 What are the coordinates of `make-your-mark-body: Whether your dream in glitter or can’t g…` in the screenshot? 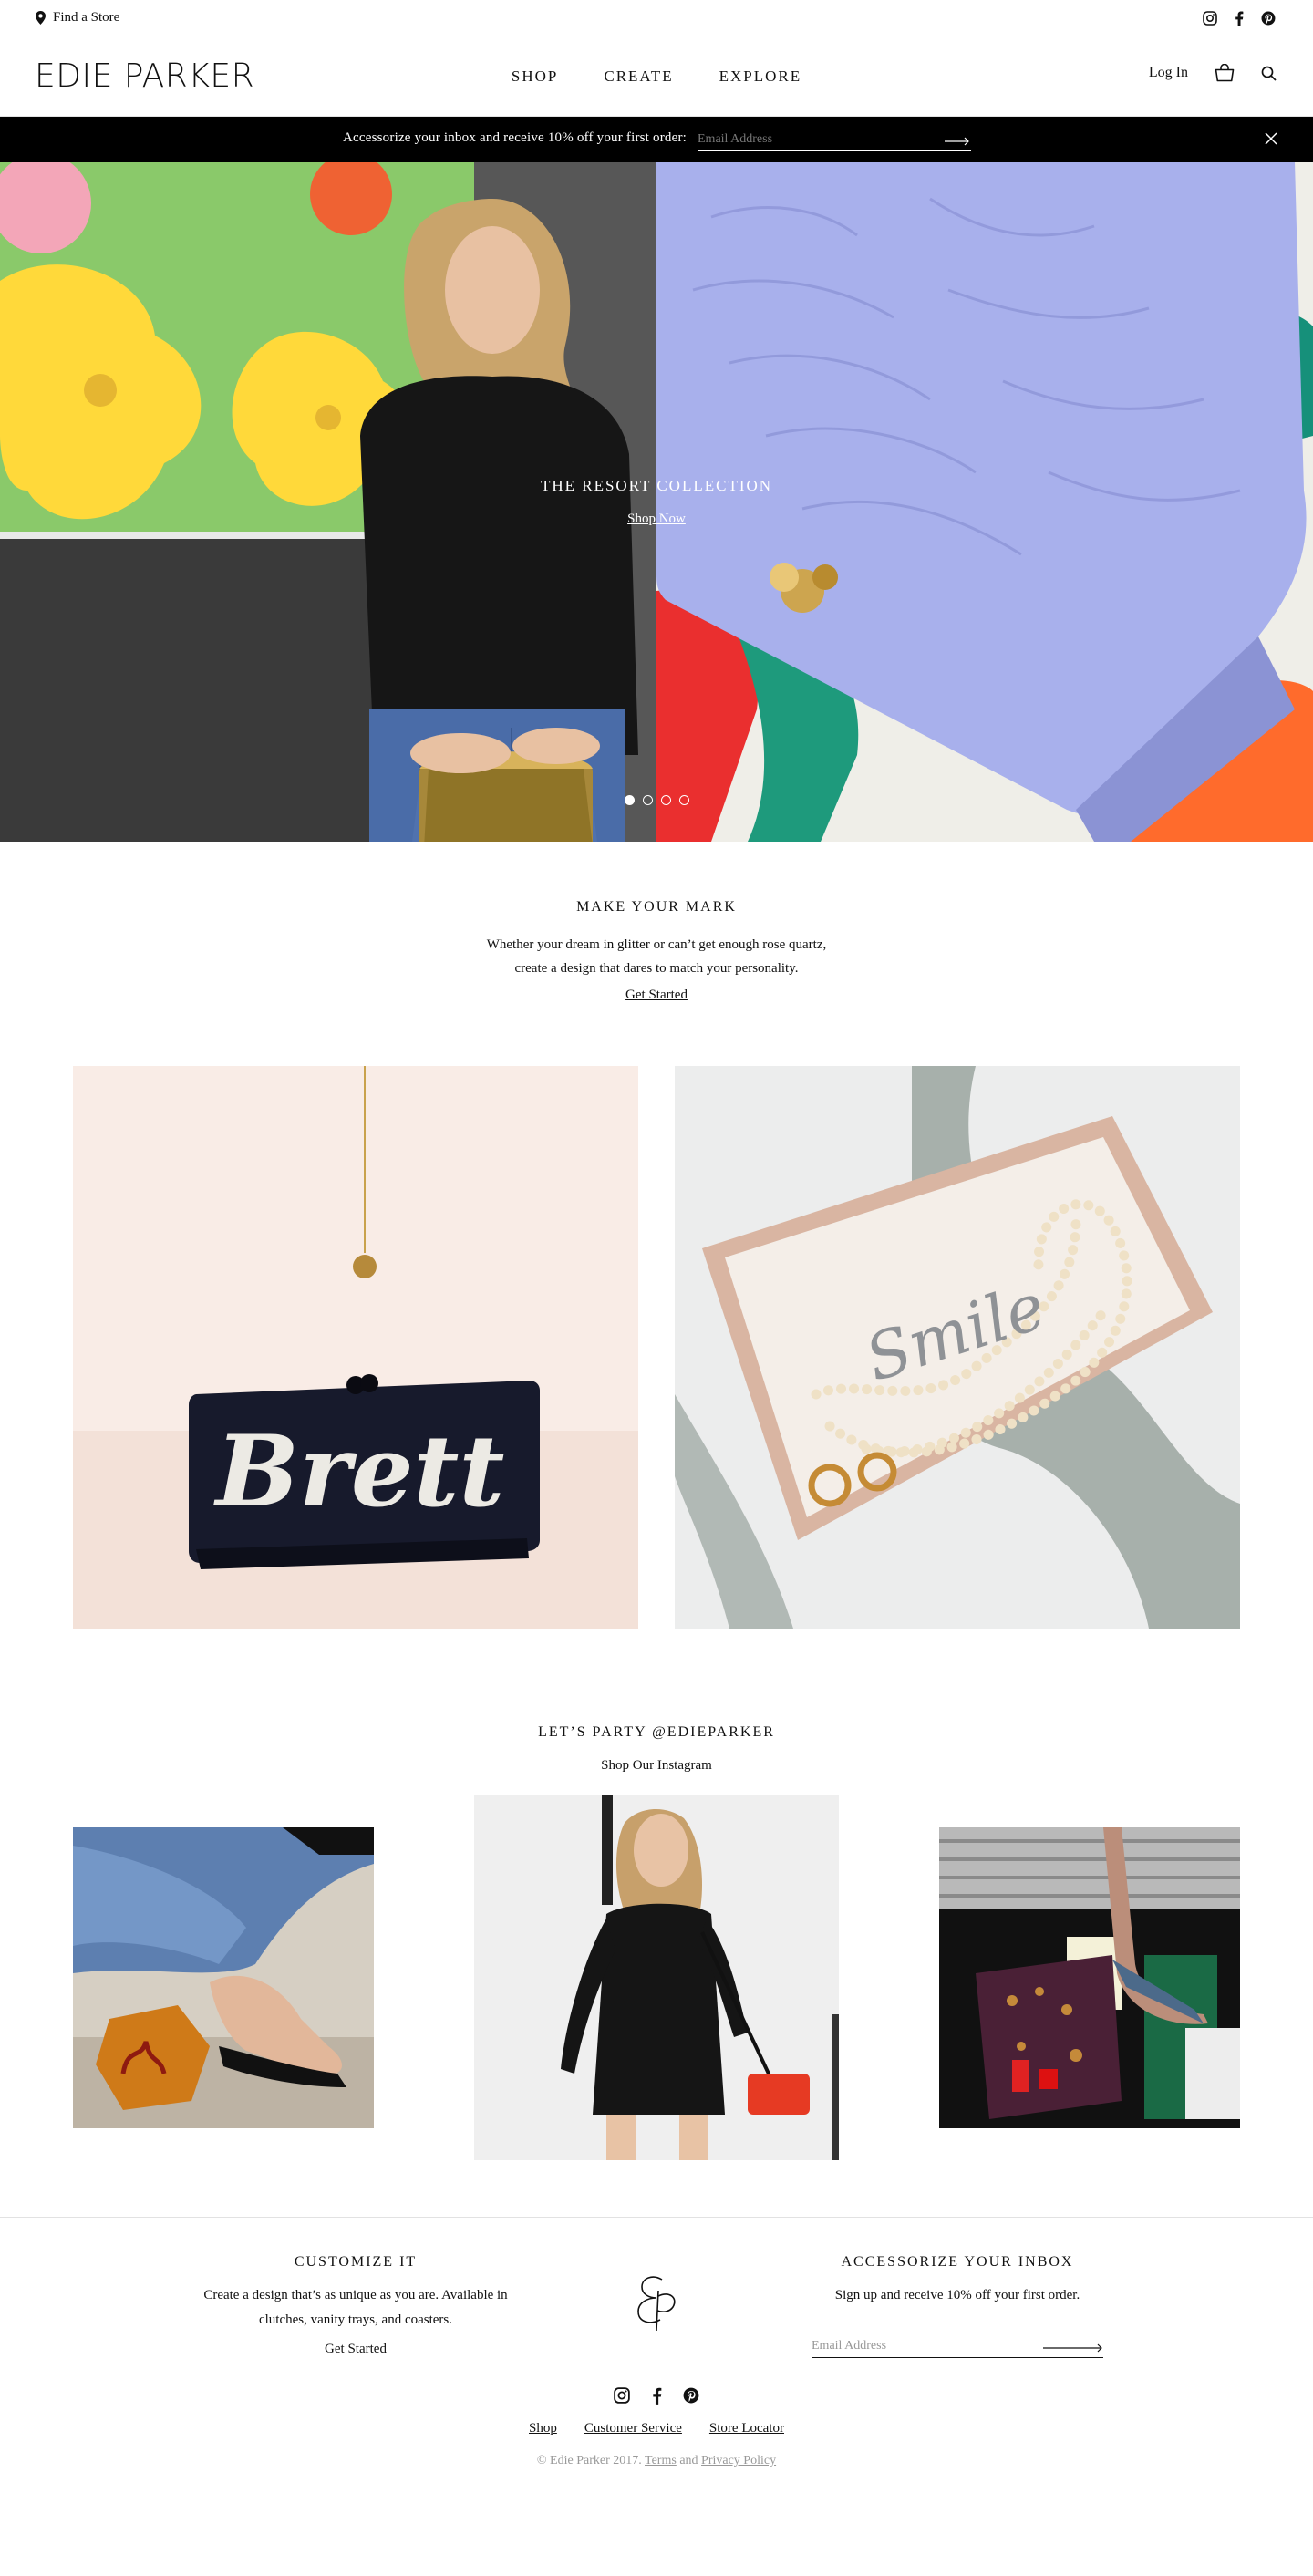 It's located at (656, 956).